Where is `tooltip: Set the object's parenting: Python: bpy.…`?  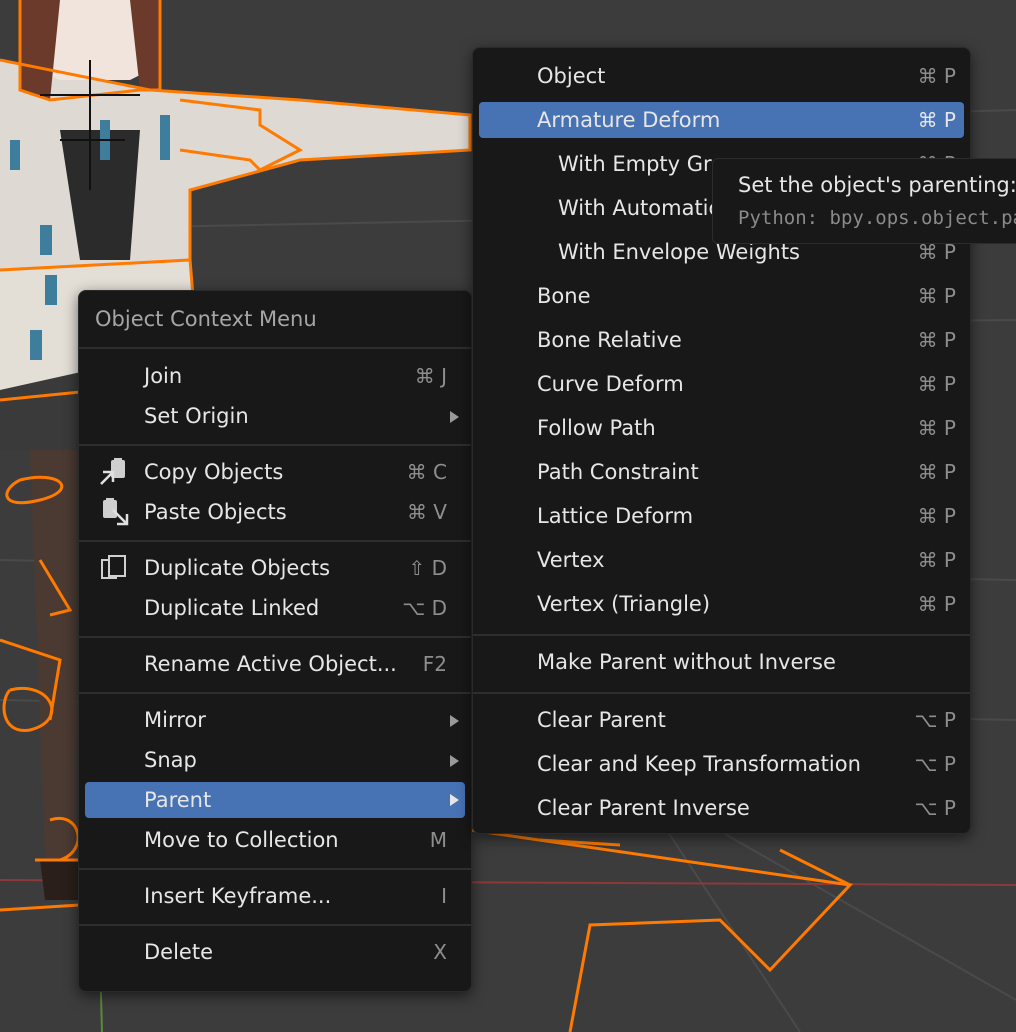 tooltip: Set the object's parenting: Python: bpy.… is located at coordinates (864, 201).